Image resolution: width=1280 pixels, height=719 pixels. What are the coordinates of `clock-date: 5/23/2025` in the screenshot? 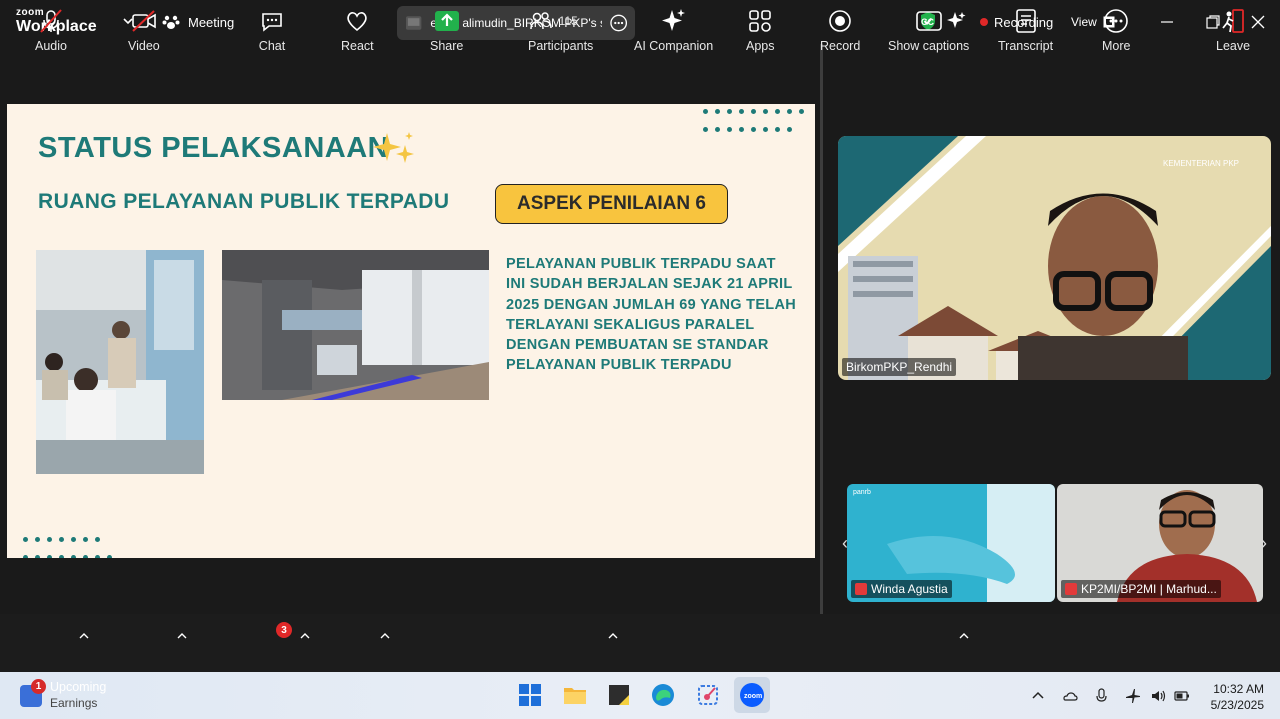 It's located at (1237, 705).